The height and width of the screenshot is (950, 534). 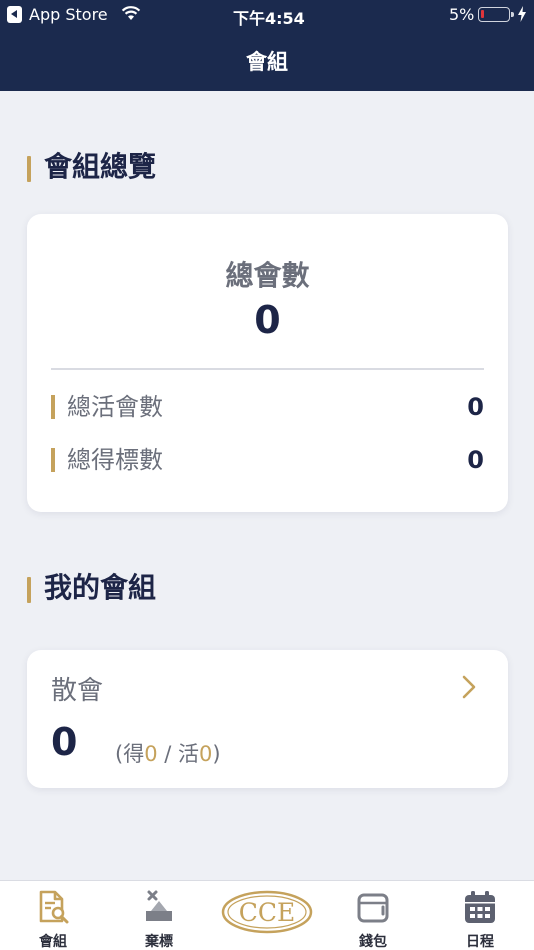 I want to click on tab-wallet: 錢包, so click(x=373, y=915).